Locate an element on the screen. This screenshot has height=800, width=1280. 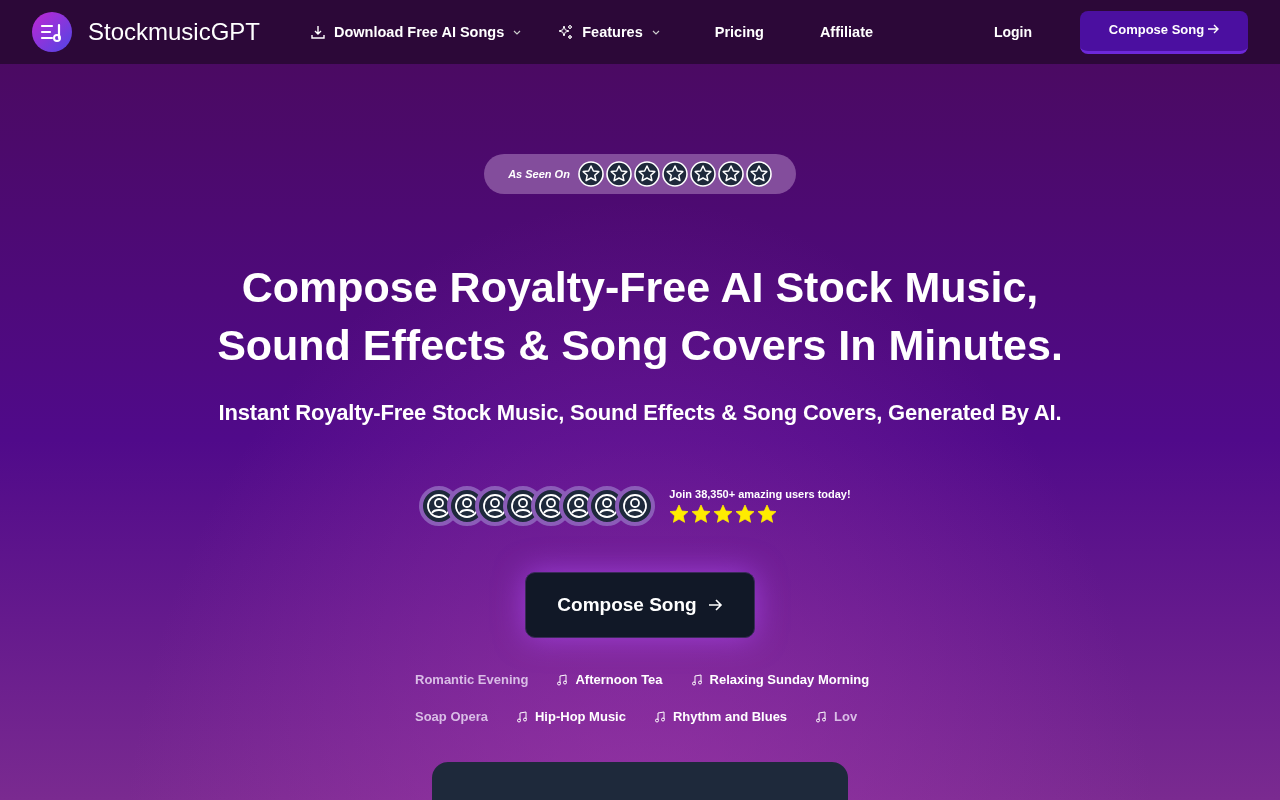
login-link: Login is located at coordinates (1012, 32).